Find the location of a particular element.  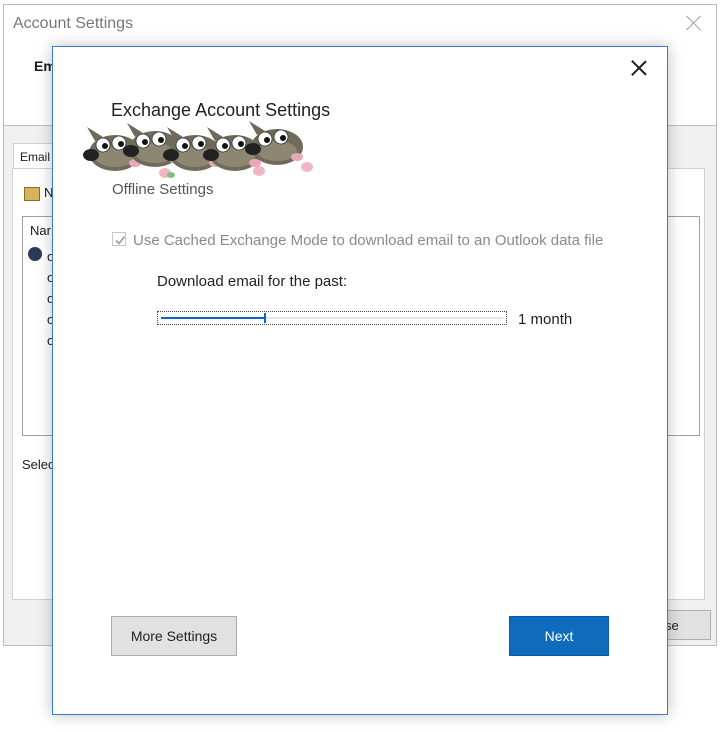

next-button: Next is located at coordinates (559, 636).